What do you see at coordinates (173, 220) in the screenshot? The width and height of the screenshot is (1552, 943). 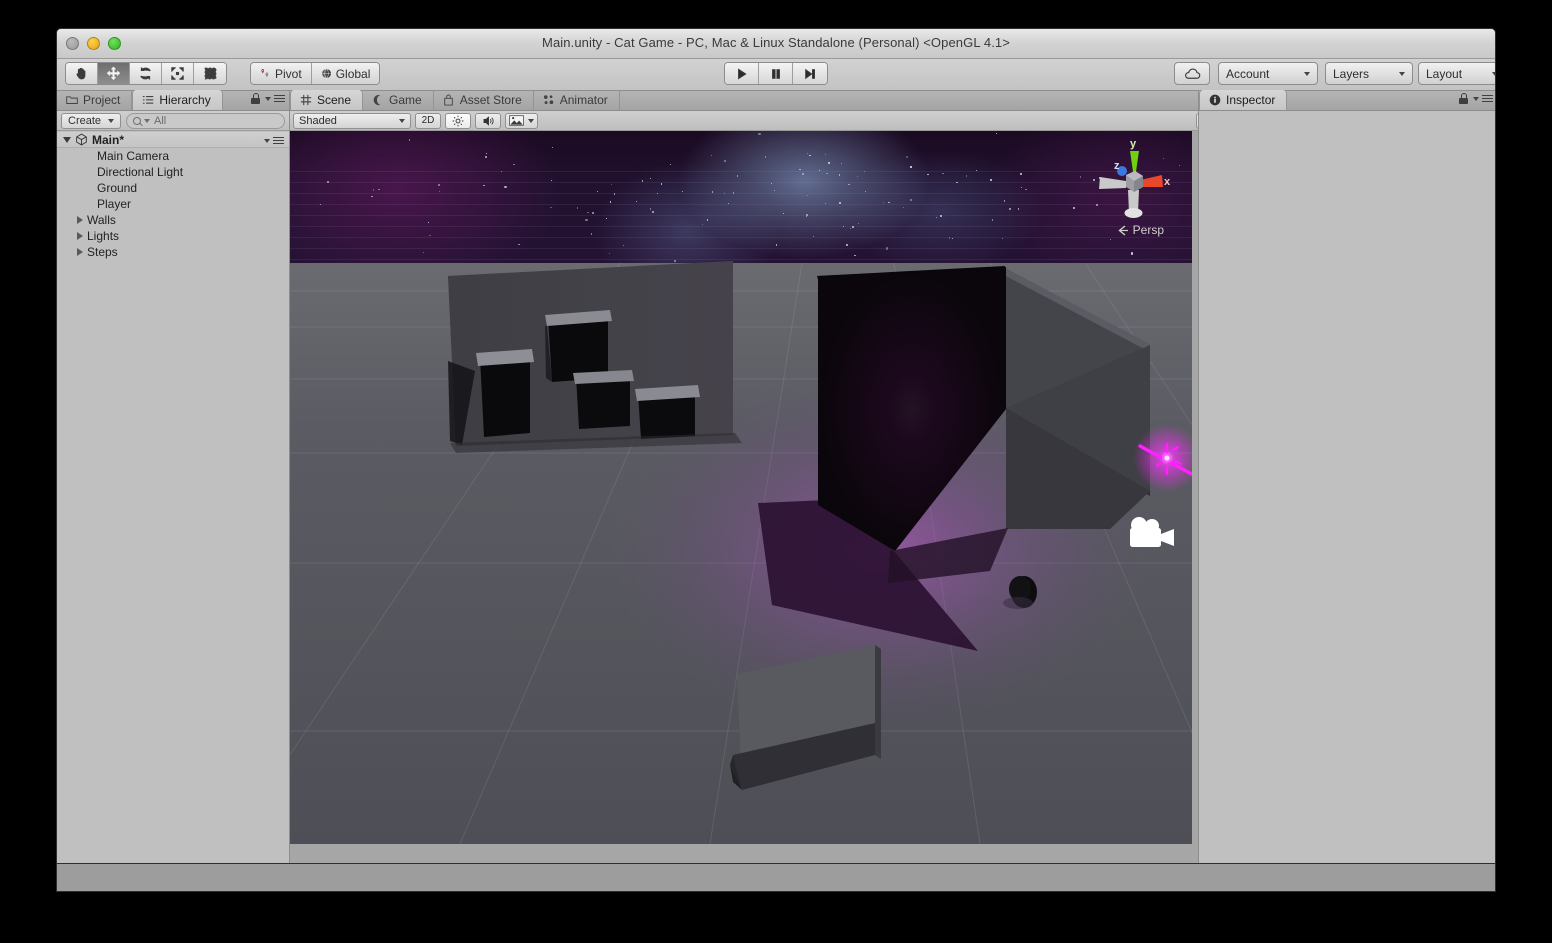 I see `hierarchy-item-walls: Walls` at bounding box center [173, 220].